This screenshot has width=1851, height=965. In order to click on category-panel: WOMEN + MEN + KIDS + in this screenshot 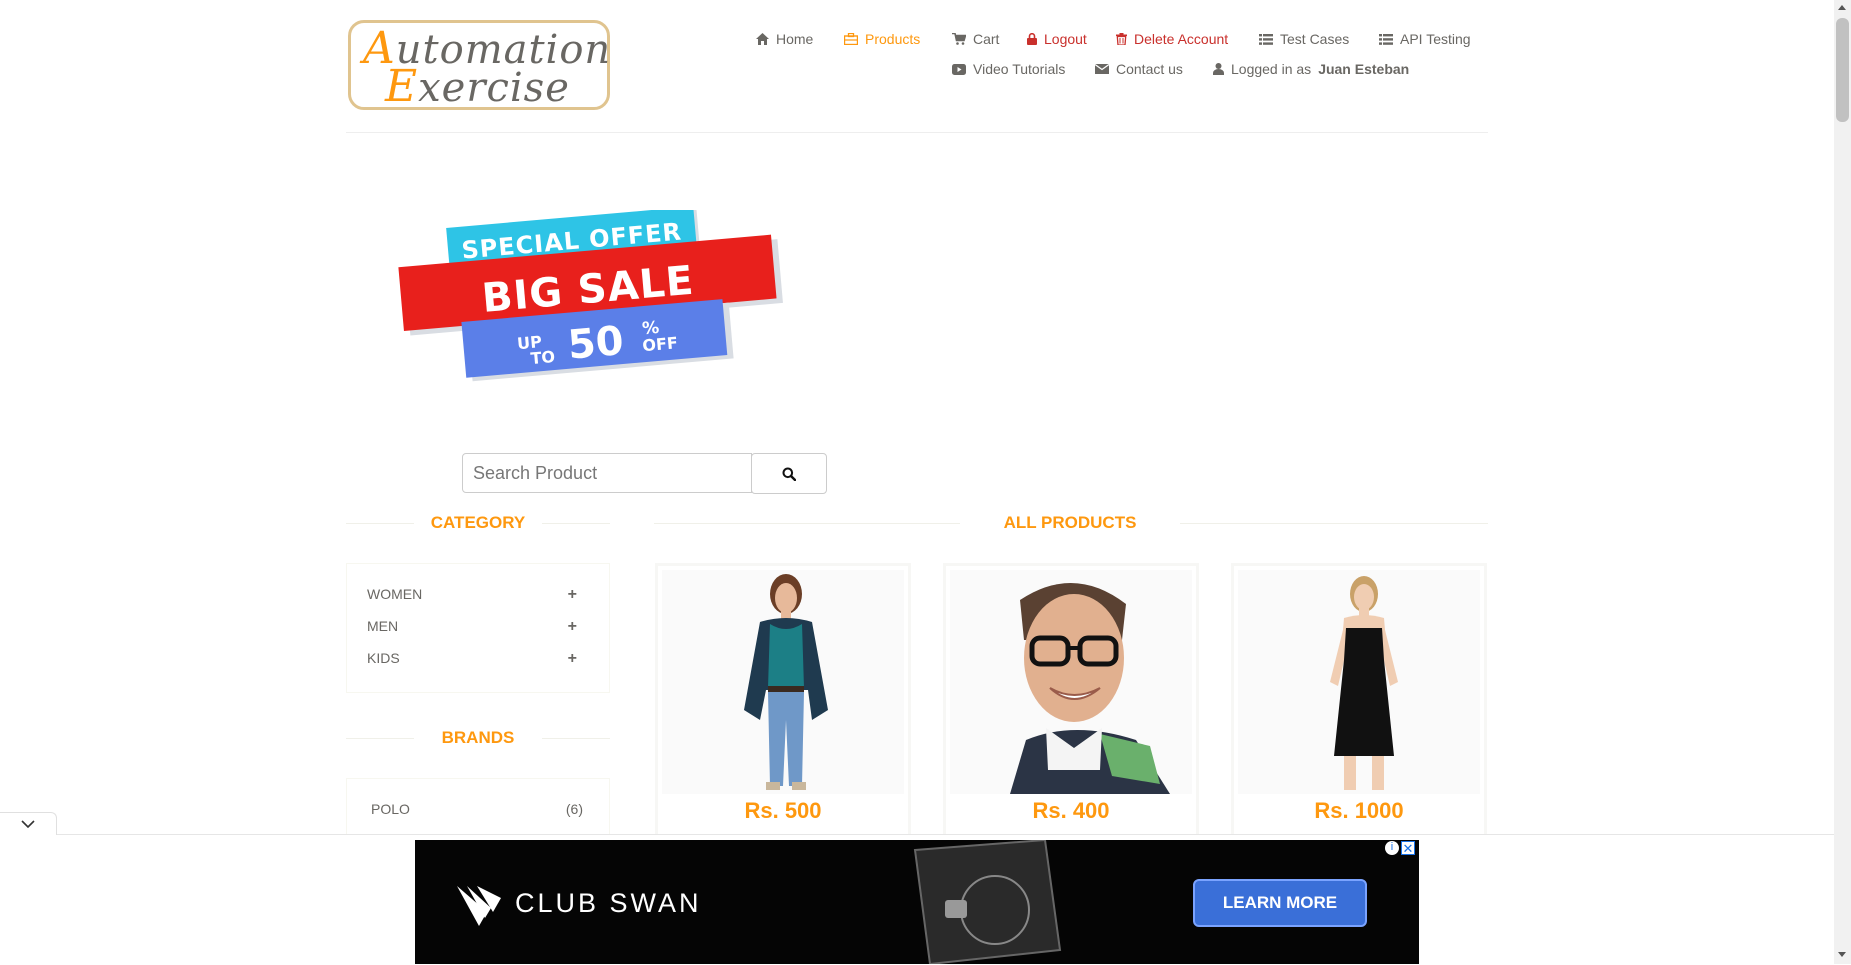, I will do `click(478, 628)`.